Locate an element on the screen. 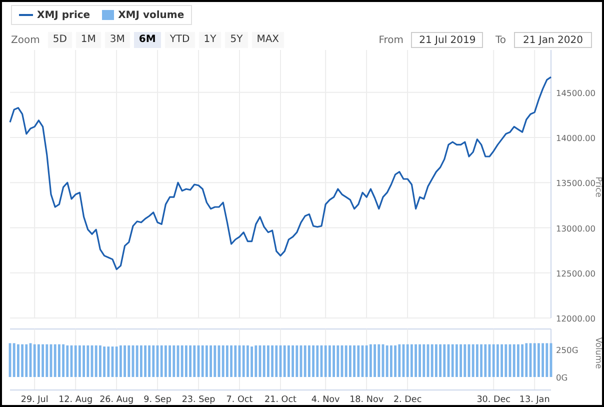 This screenshot has height=407, width=604. from-label: From is located at coordinates (391, 41).